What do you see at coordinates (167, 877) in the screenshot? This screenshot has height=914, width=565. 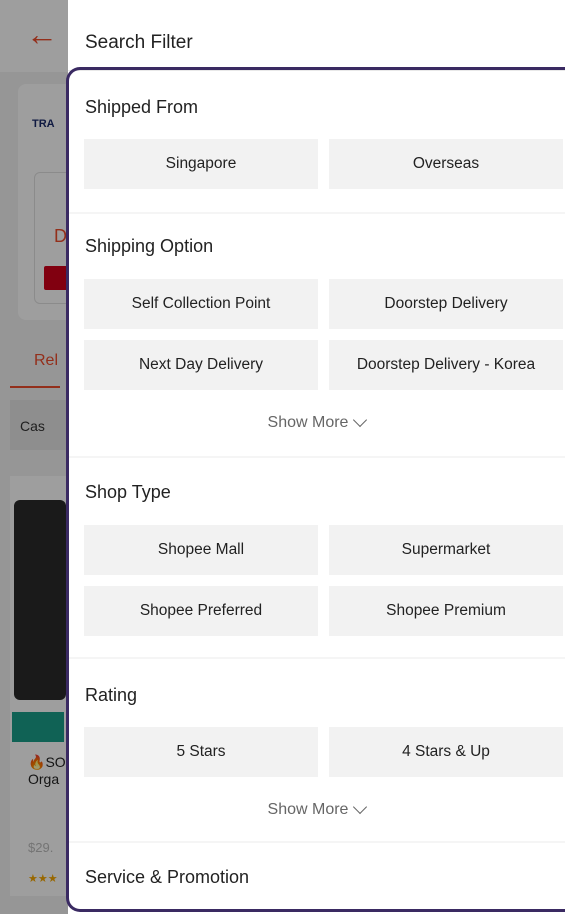 I see `section-title: Service & Promotion` at bounding box center [167, 877].